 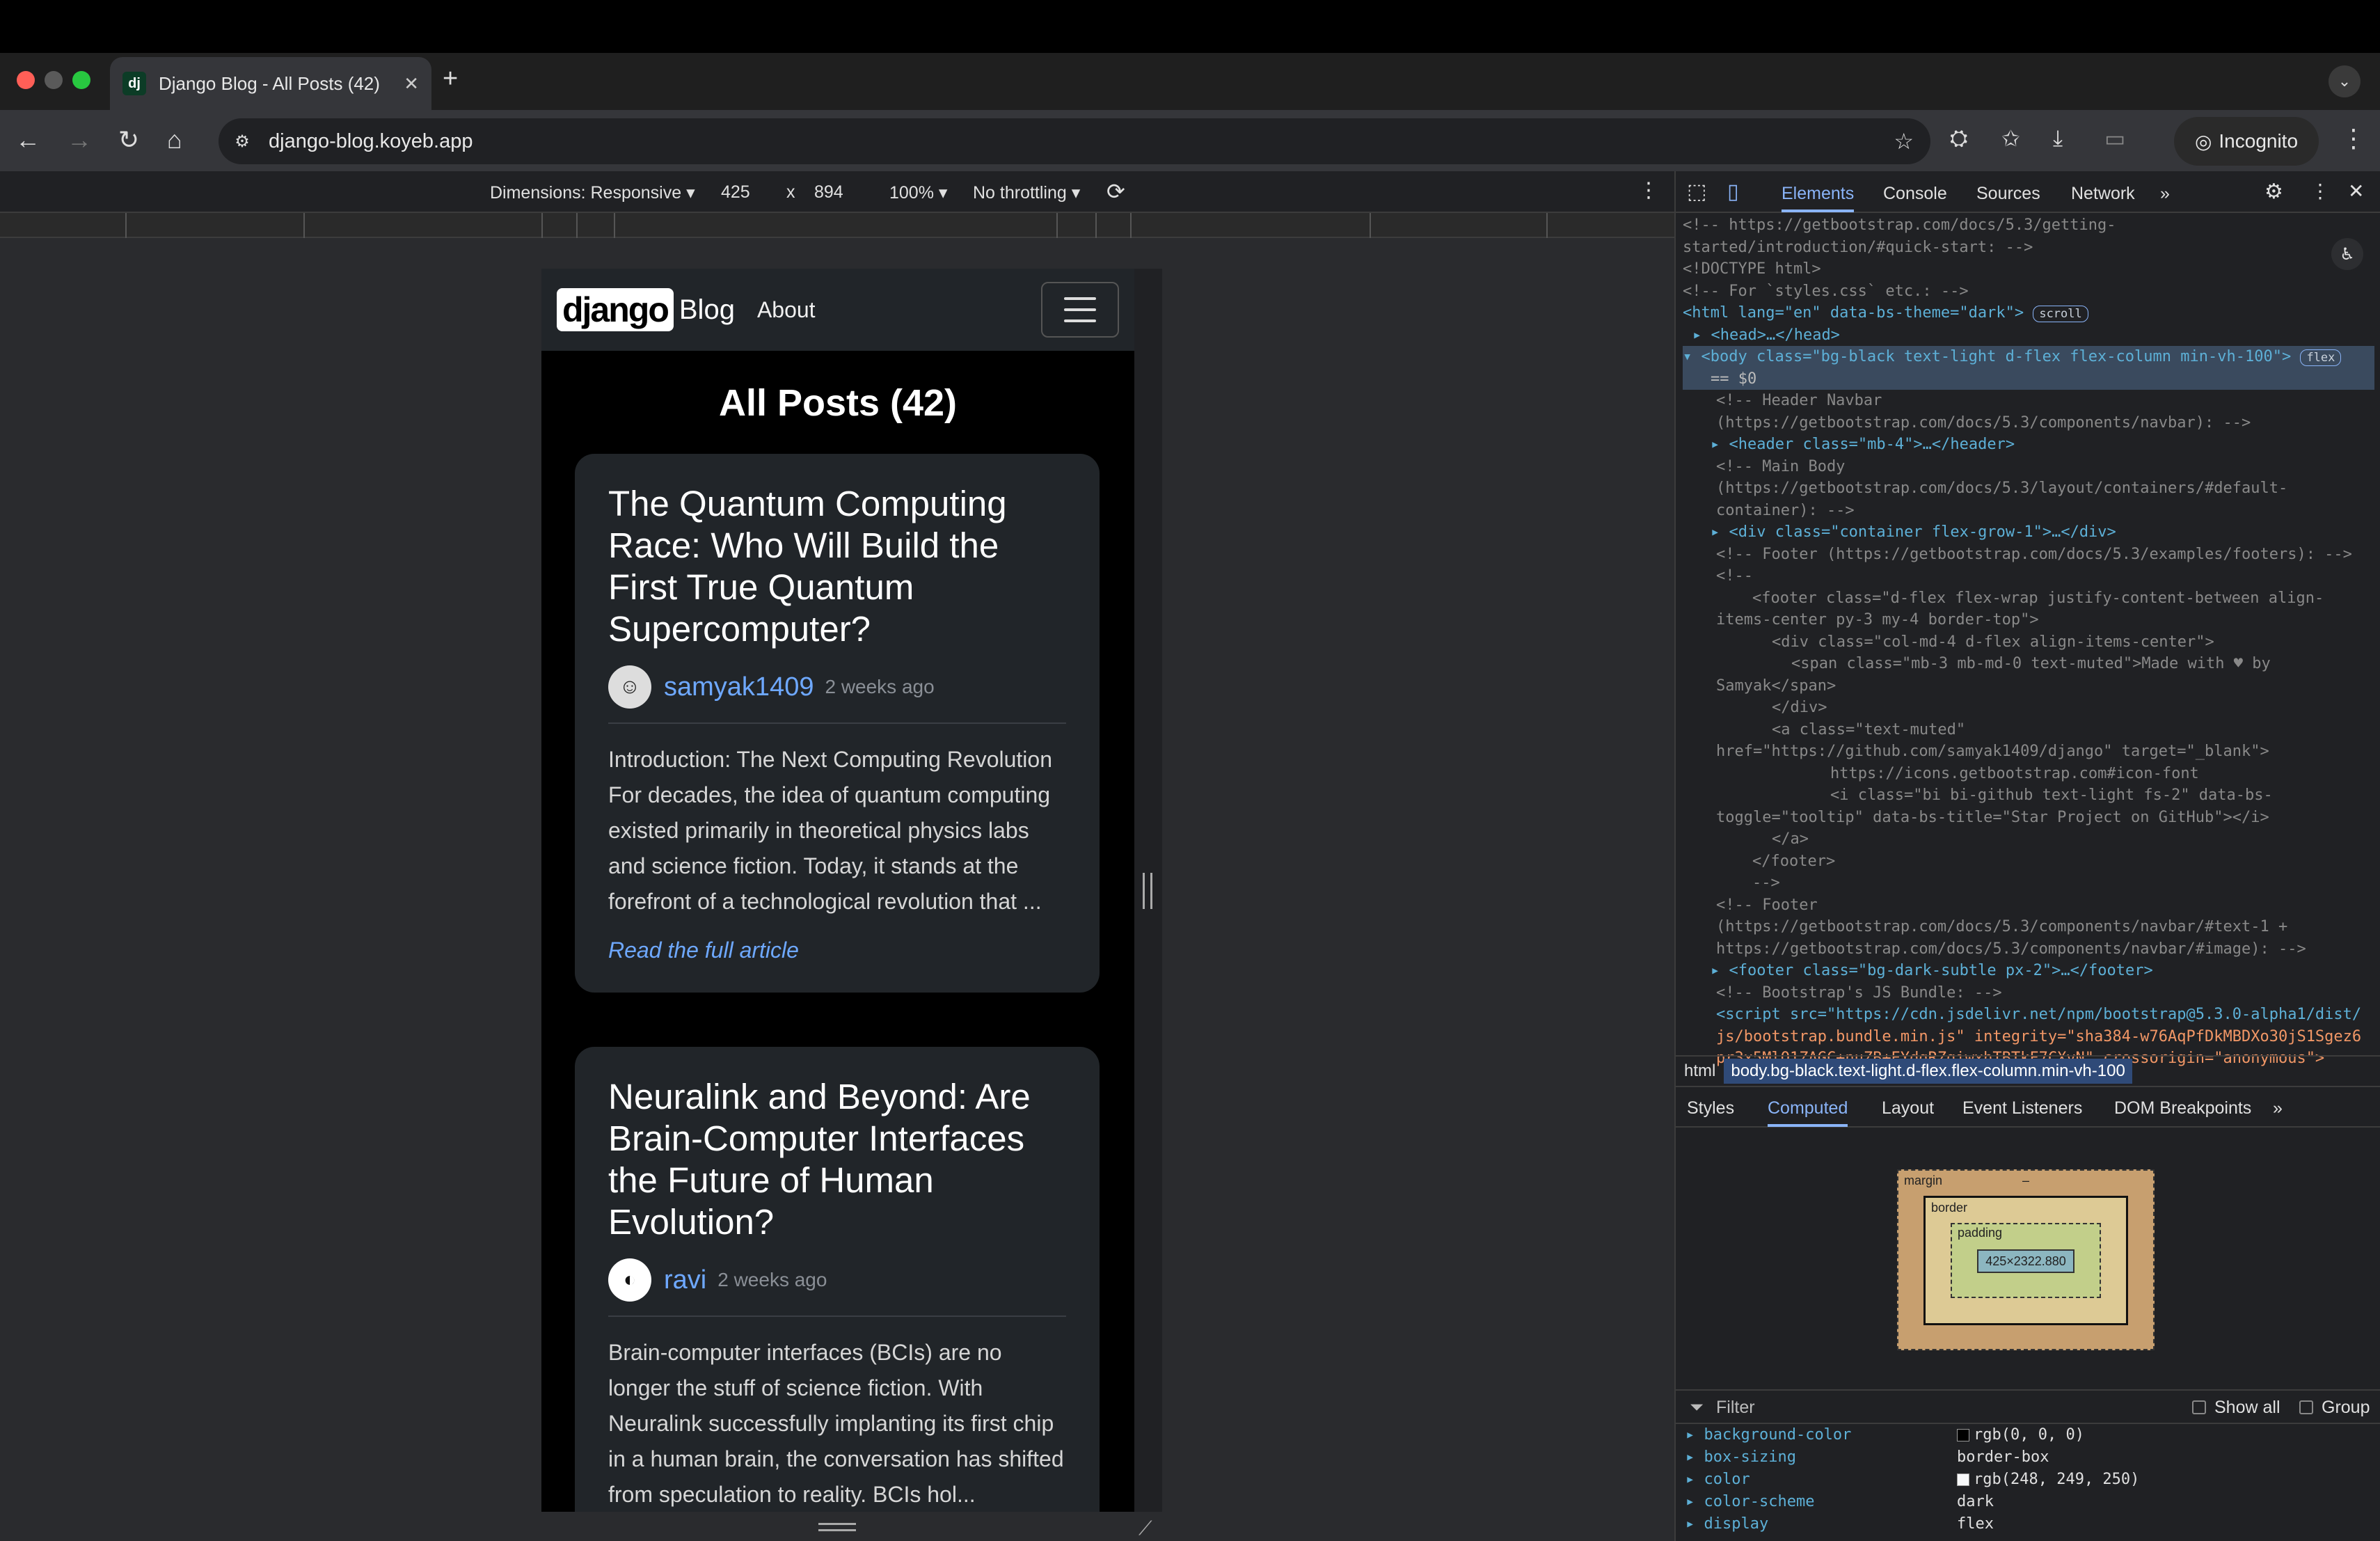 What do you see at coordinates (2028, 862) in the screenshot?
I see `dom-line: </footer>` at bounding box center [2028, 862].